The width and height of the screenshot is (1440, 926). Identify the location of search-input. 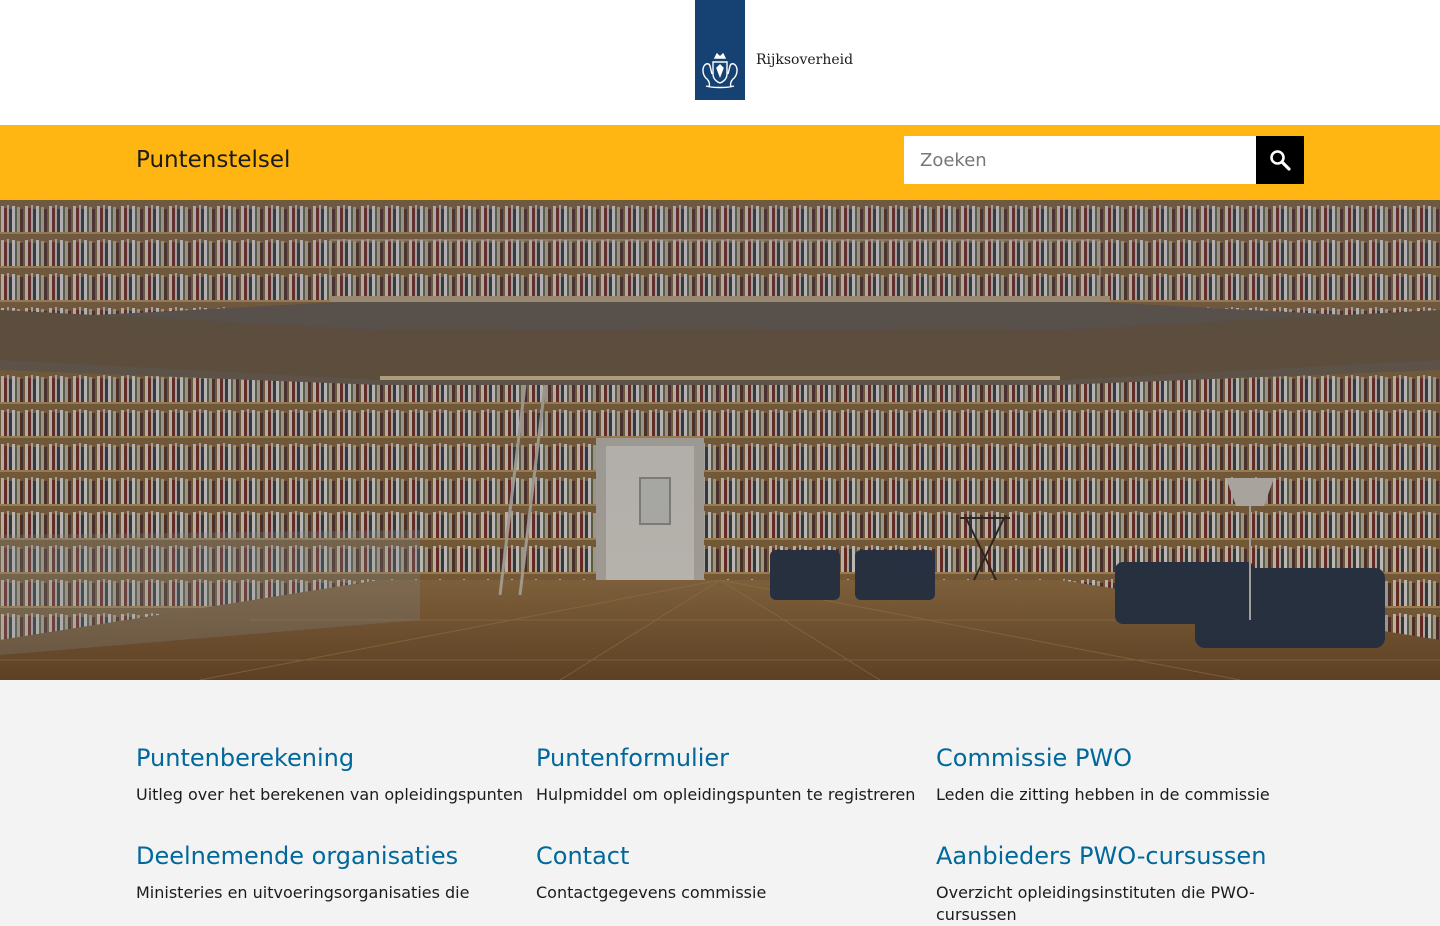
(1080, 160).